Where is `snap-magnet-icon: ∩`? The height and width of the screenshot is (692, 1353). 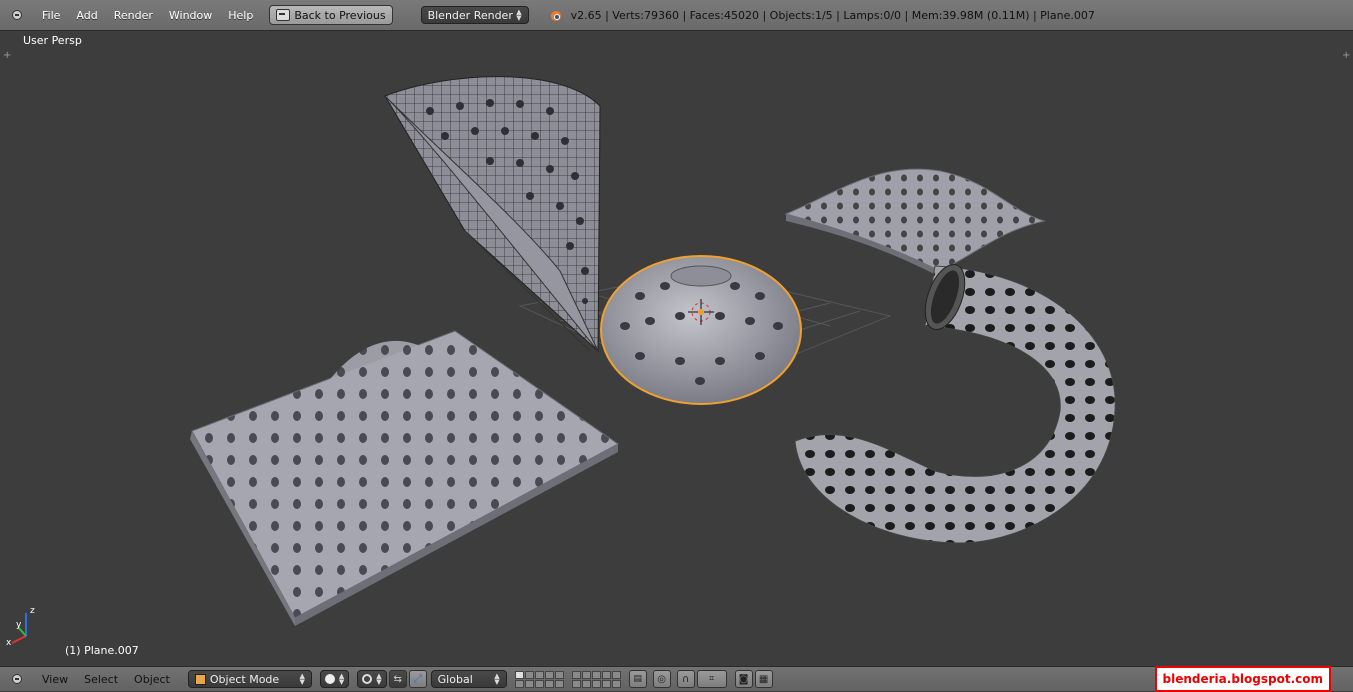 snap-magnet-icon: ∩ is located at coordinates (685, 679).